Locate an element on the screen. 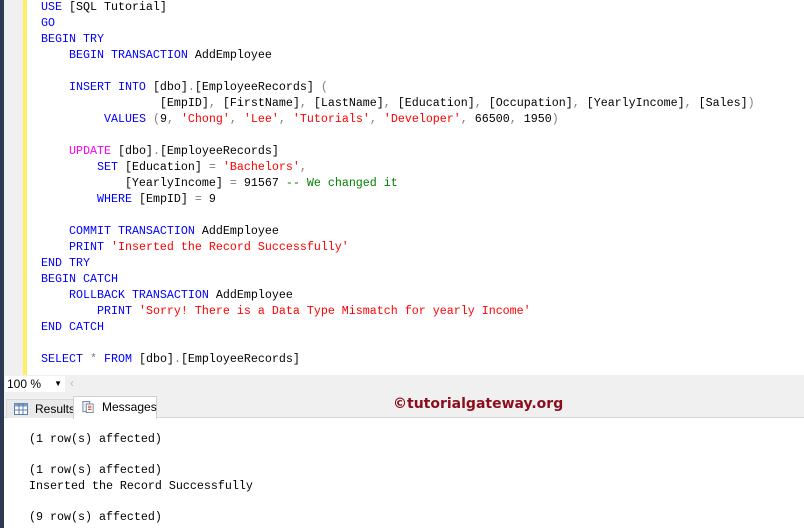 This screenshot has width=804, height=528. code-line: COMMIT TRANSACTION AddEmployee is located at coordinates (398, 231).